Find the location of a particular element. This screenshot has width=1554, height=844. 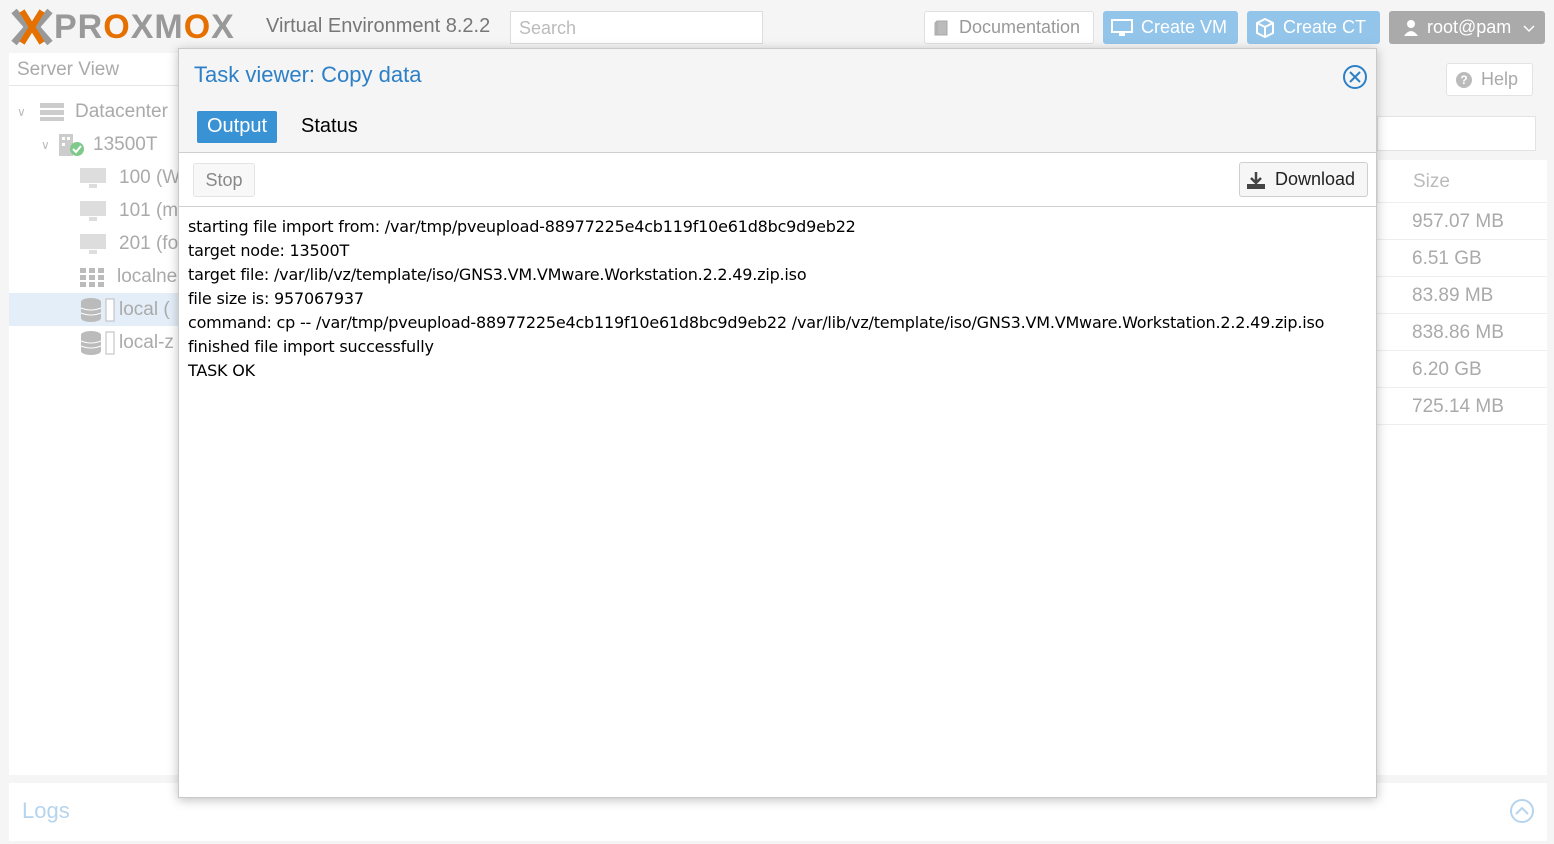

cube-icon is located at coordinates (1265, 27).